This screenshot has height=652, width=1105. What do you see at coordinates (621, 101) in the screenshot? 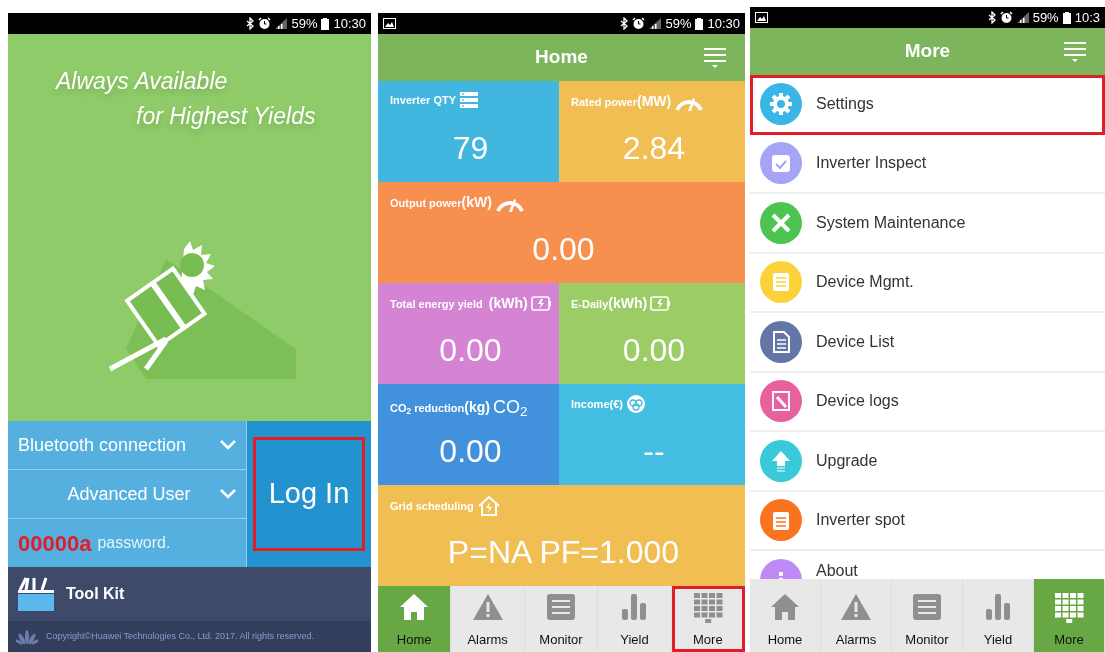
I see `tile-label: Rated power(MW)` at bounding box center [621, 101].